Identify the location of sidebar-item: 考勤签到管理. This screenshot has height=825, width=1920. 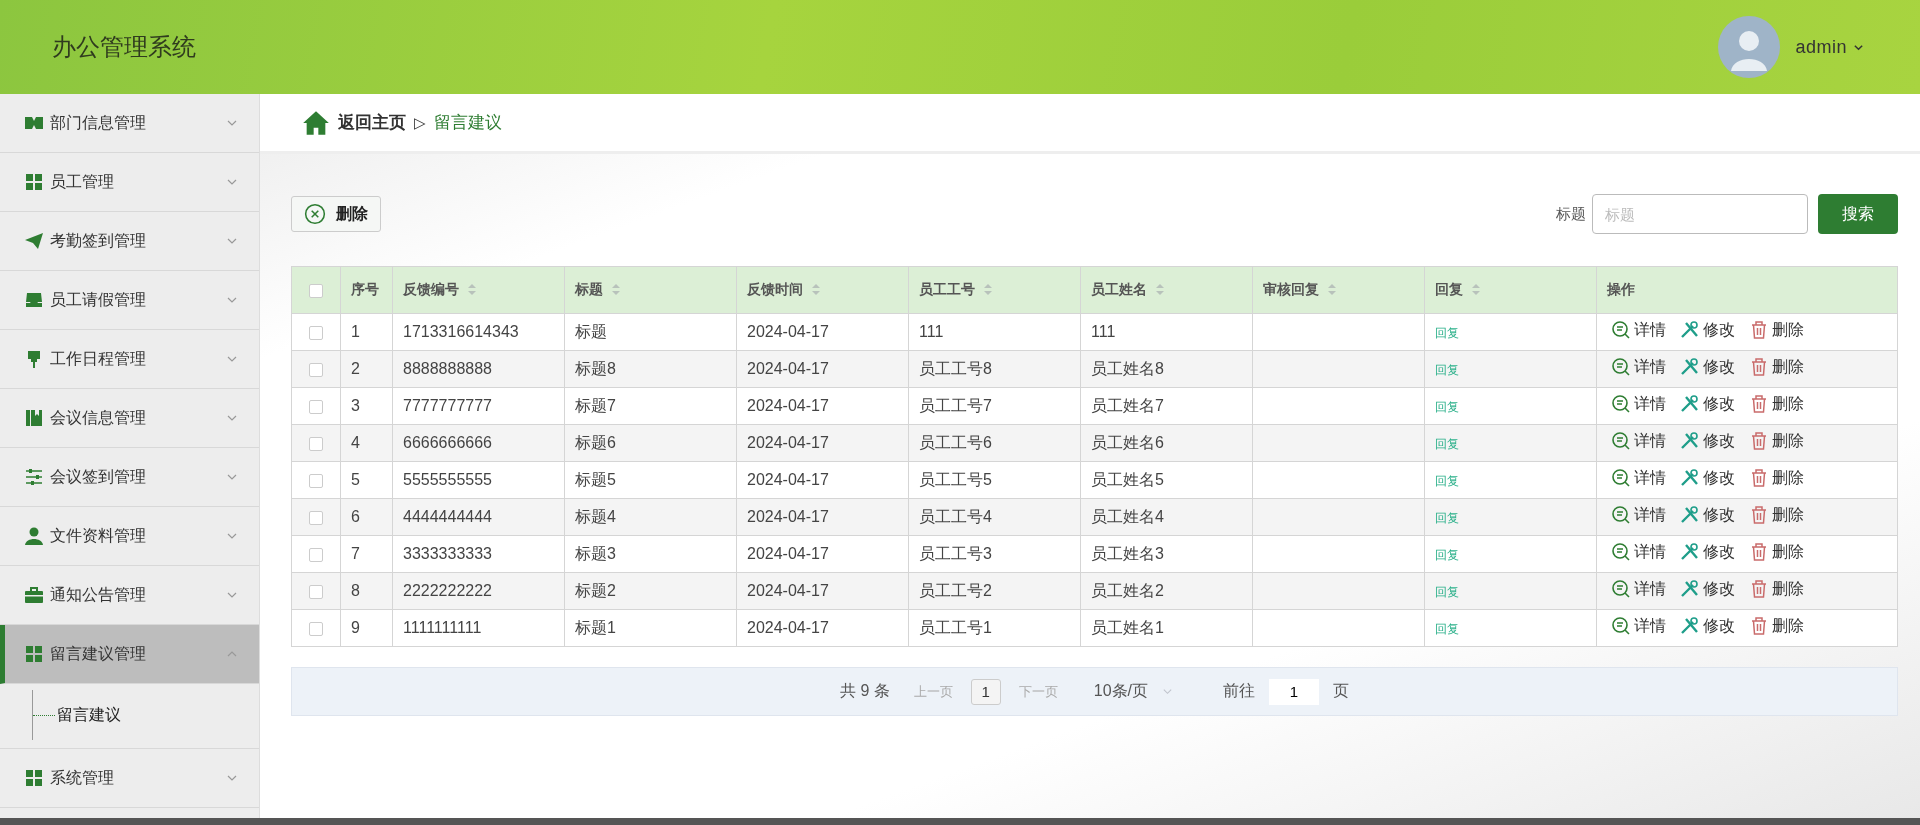
(129, 241).